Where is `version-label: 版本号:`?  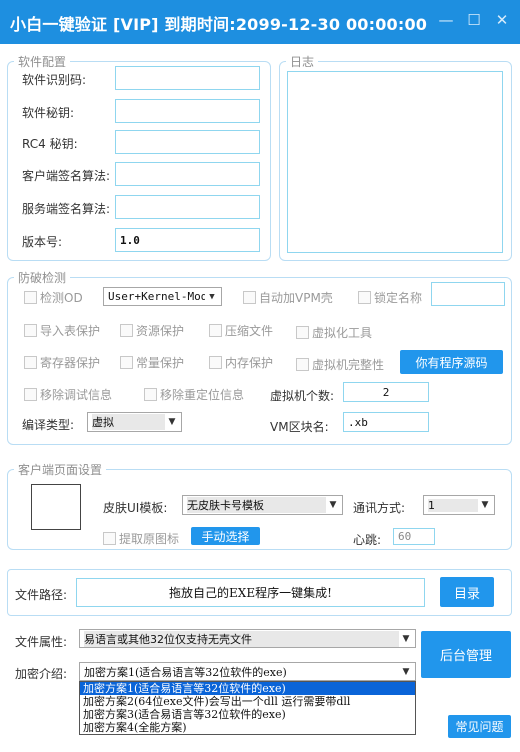 version-label: 版本号: is located at coordinates (42, 242).